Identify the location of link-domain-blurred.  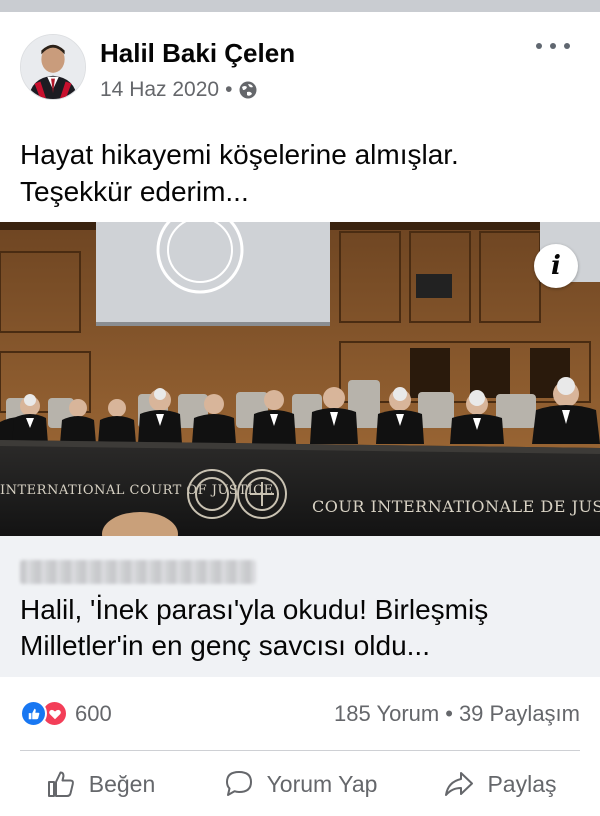
(138, 572).